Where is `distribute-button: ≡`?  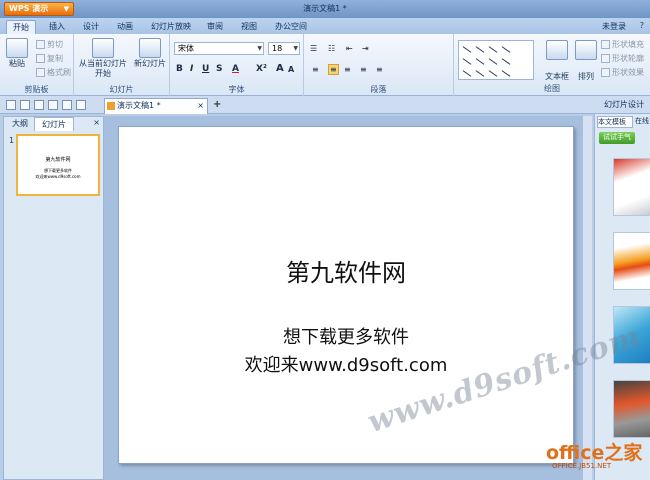
distribute-button: ≡ is located at coordinates (379, 69).